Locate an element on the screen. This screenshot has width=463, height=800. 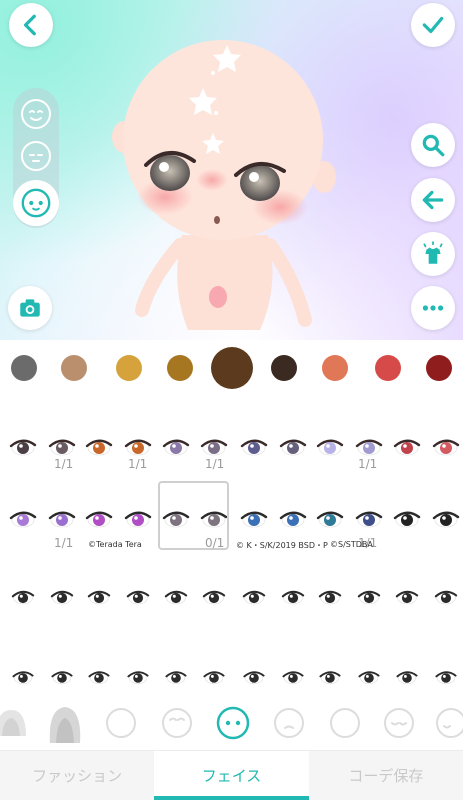
back-button is located at coordinates (31, 25).